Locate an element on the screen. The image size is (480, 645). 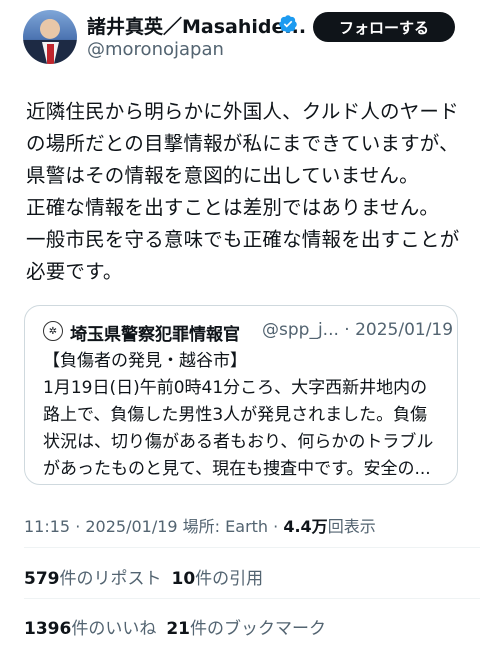
tweet-header: 諸井真英／Masahide... @moronojapan フォローする is located at coordinates (240, 40).